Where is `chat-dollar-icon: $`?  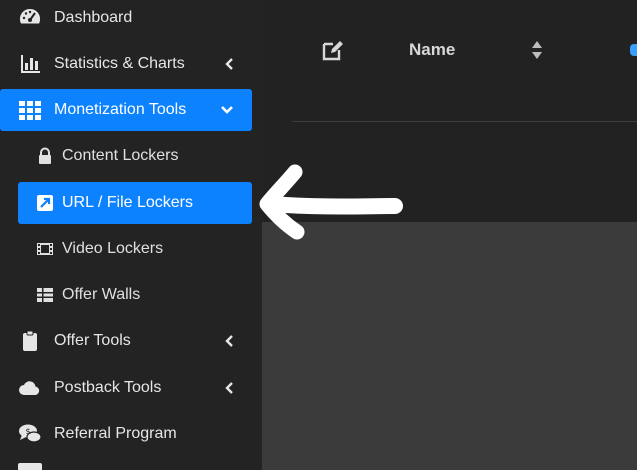 chat-dollar-icon: $ is located at coordinates (30, 433).